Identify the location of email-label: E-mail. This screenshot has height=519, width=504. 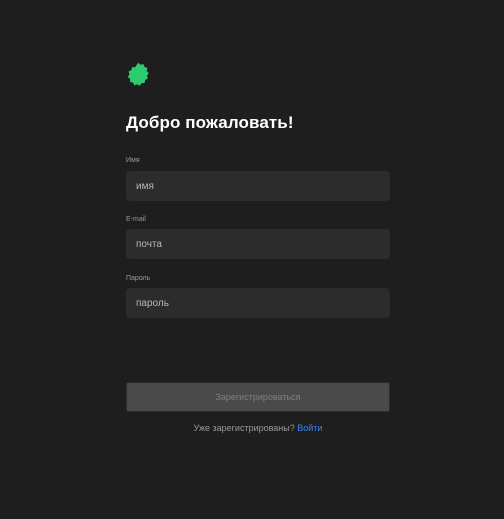
(136, 219).